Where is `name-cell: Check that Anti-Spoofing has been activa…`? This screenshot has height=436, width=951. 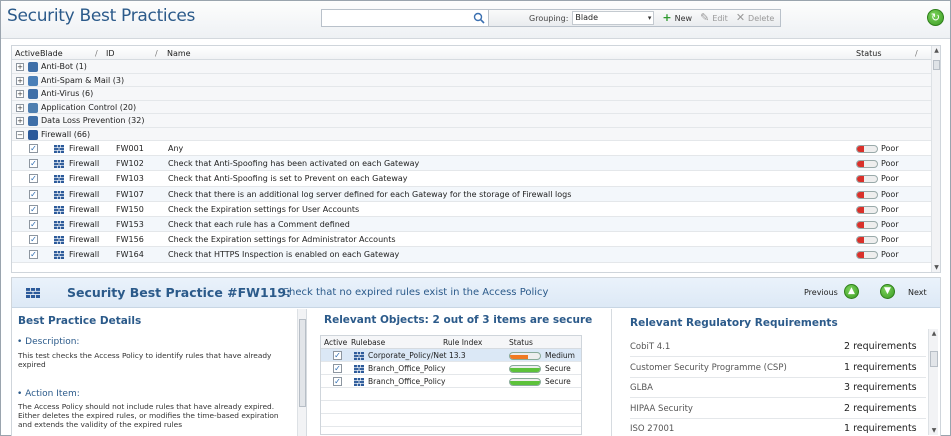 name-cell: Check that Anti-Spoofing has been activa… is located at coordinates (294, 164).